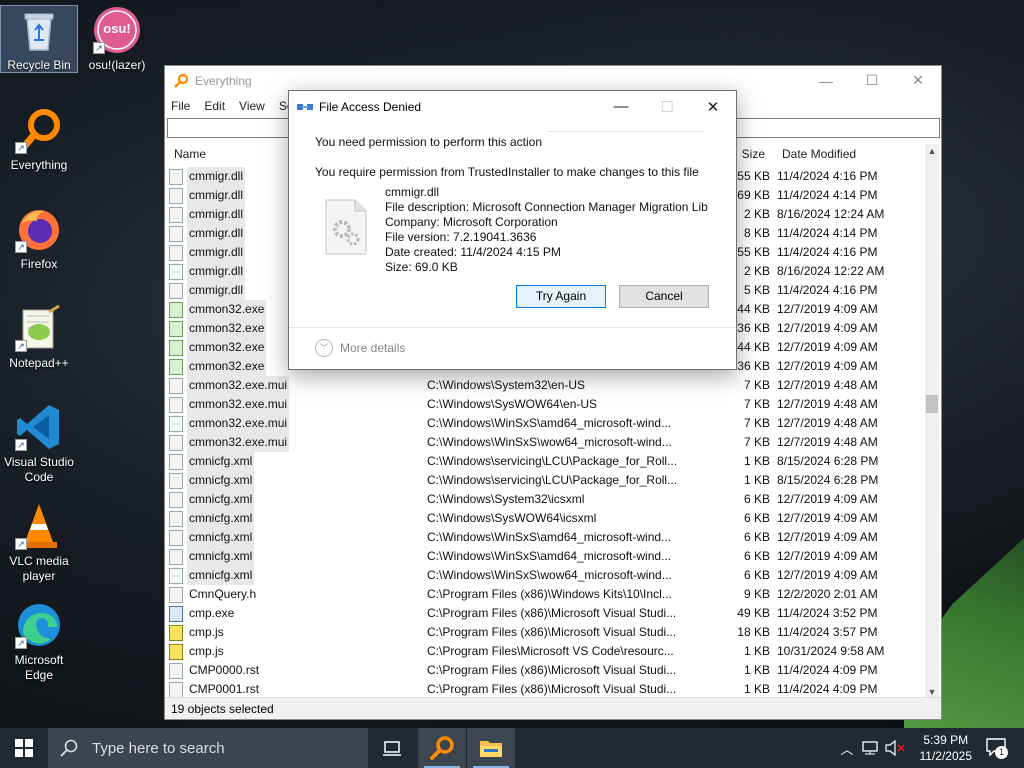 The image size is (1024, 768). I want to click on notification-count-badge: 1, so click(1001, 752).